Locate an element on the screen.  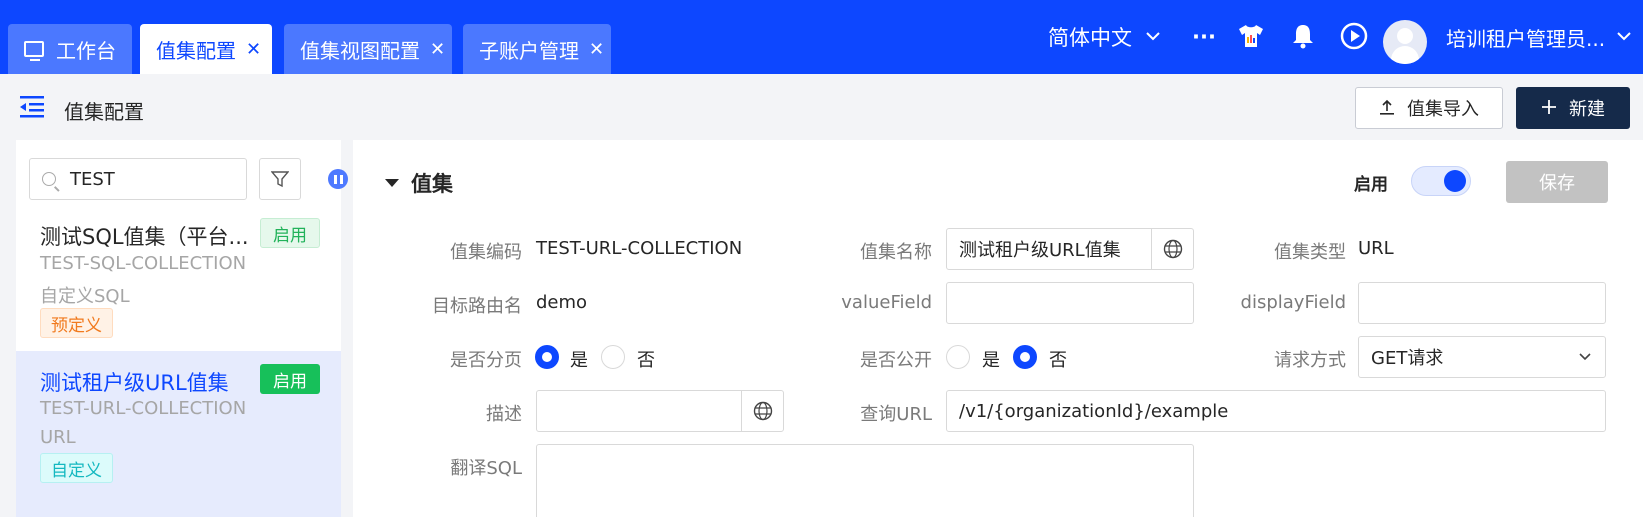
translate-sql-textarea is located at coordinates (865, 480).